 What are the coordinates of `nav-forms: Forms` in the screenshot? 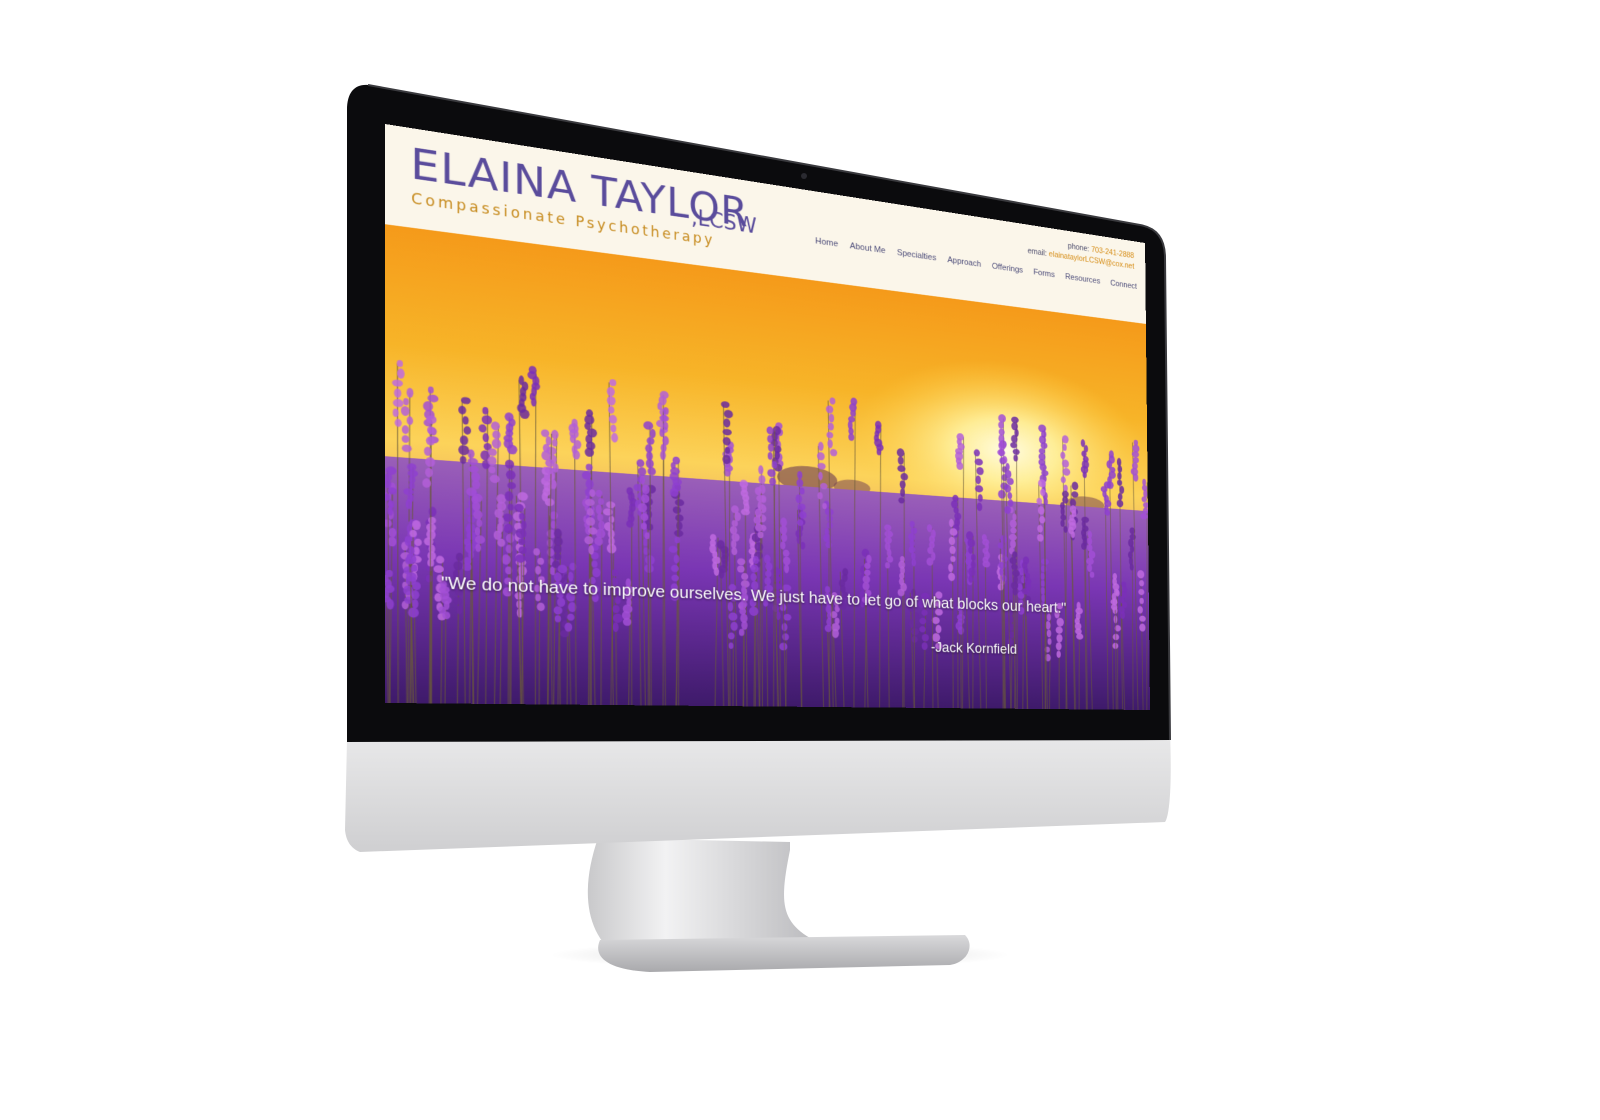 It's located at (1043, 274).